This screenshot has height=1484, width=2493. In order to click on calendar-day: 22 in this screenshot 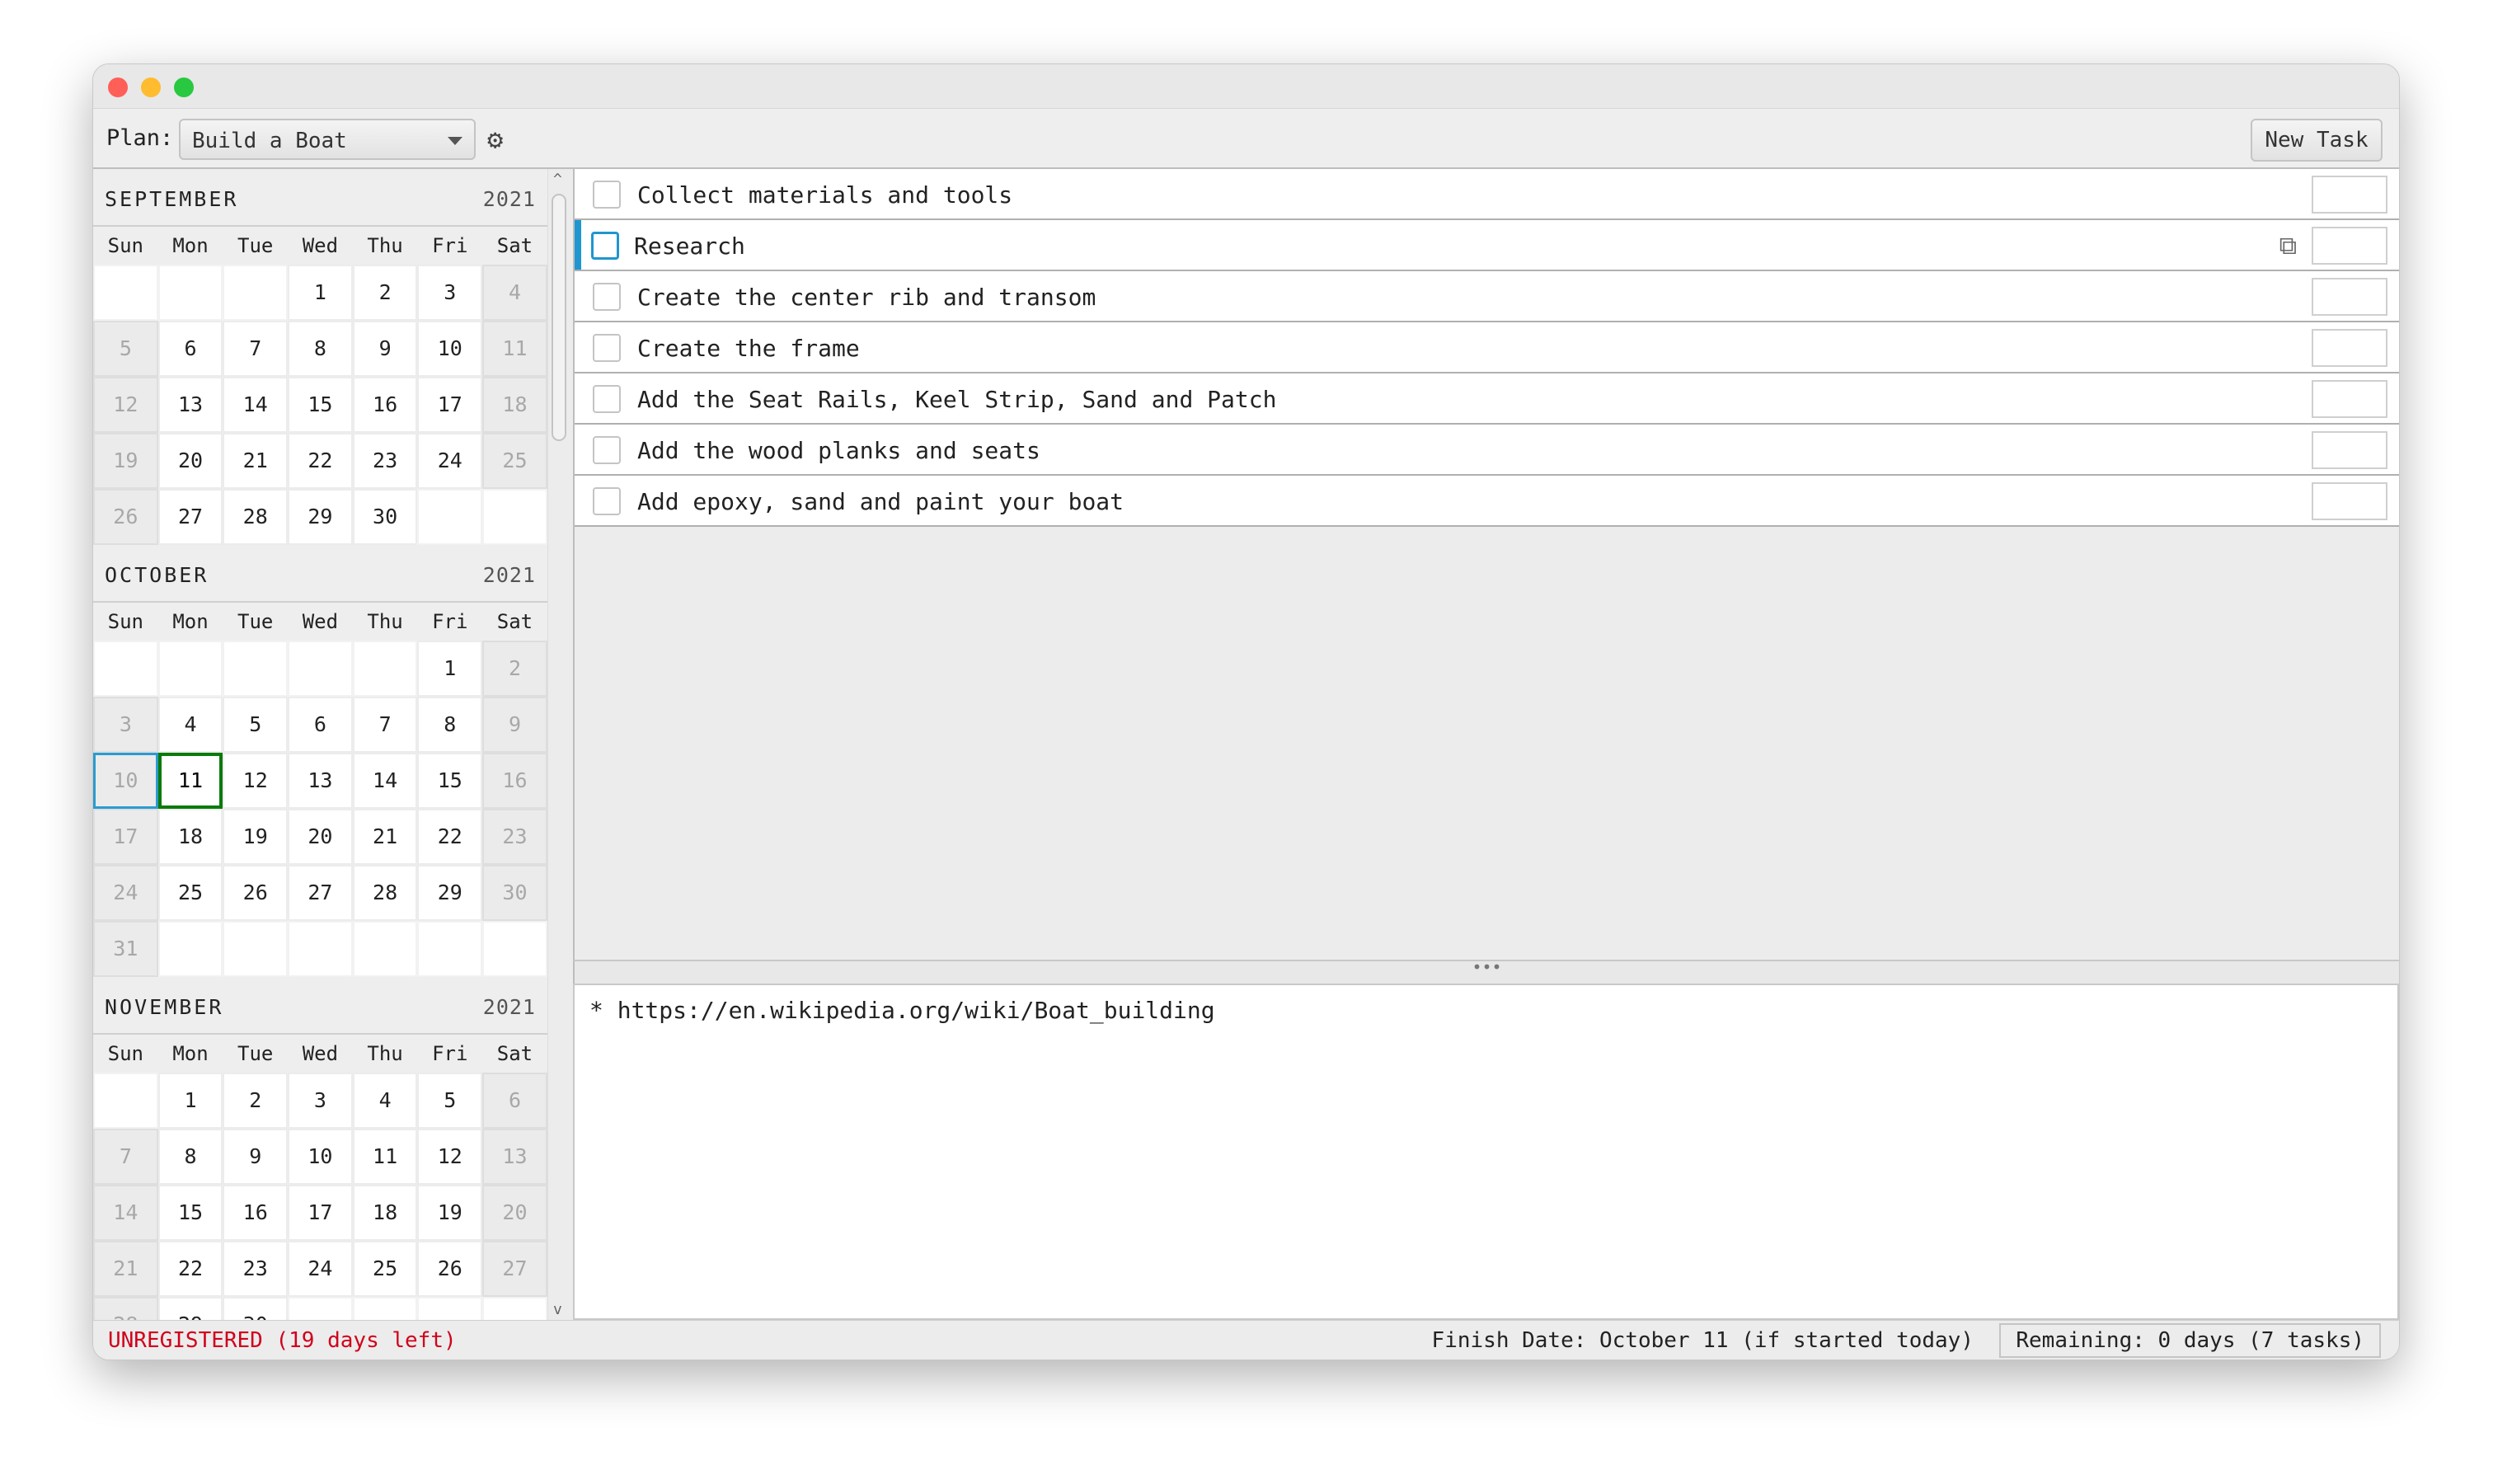, I will do `click(190, 1269)`.